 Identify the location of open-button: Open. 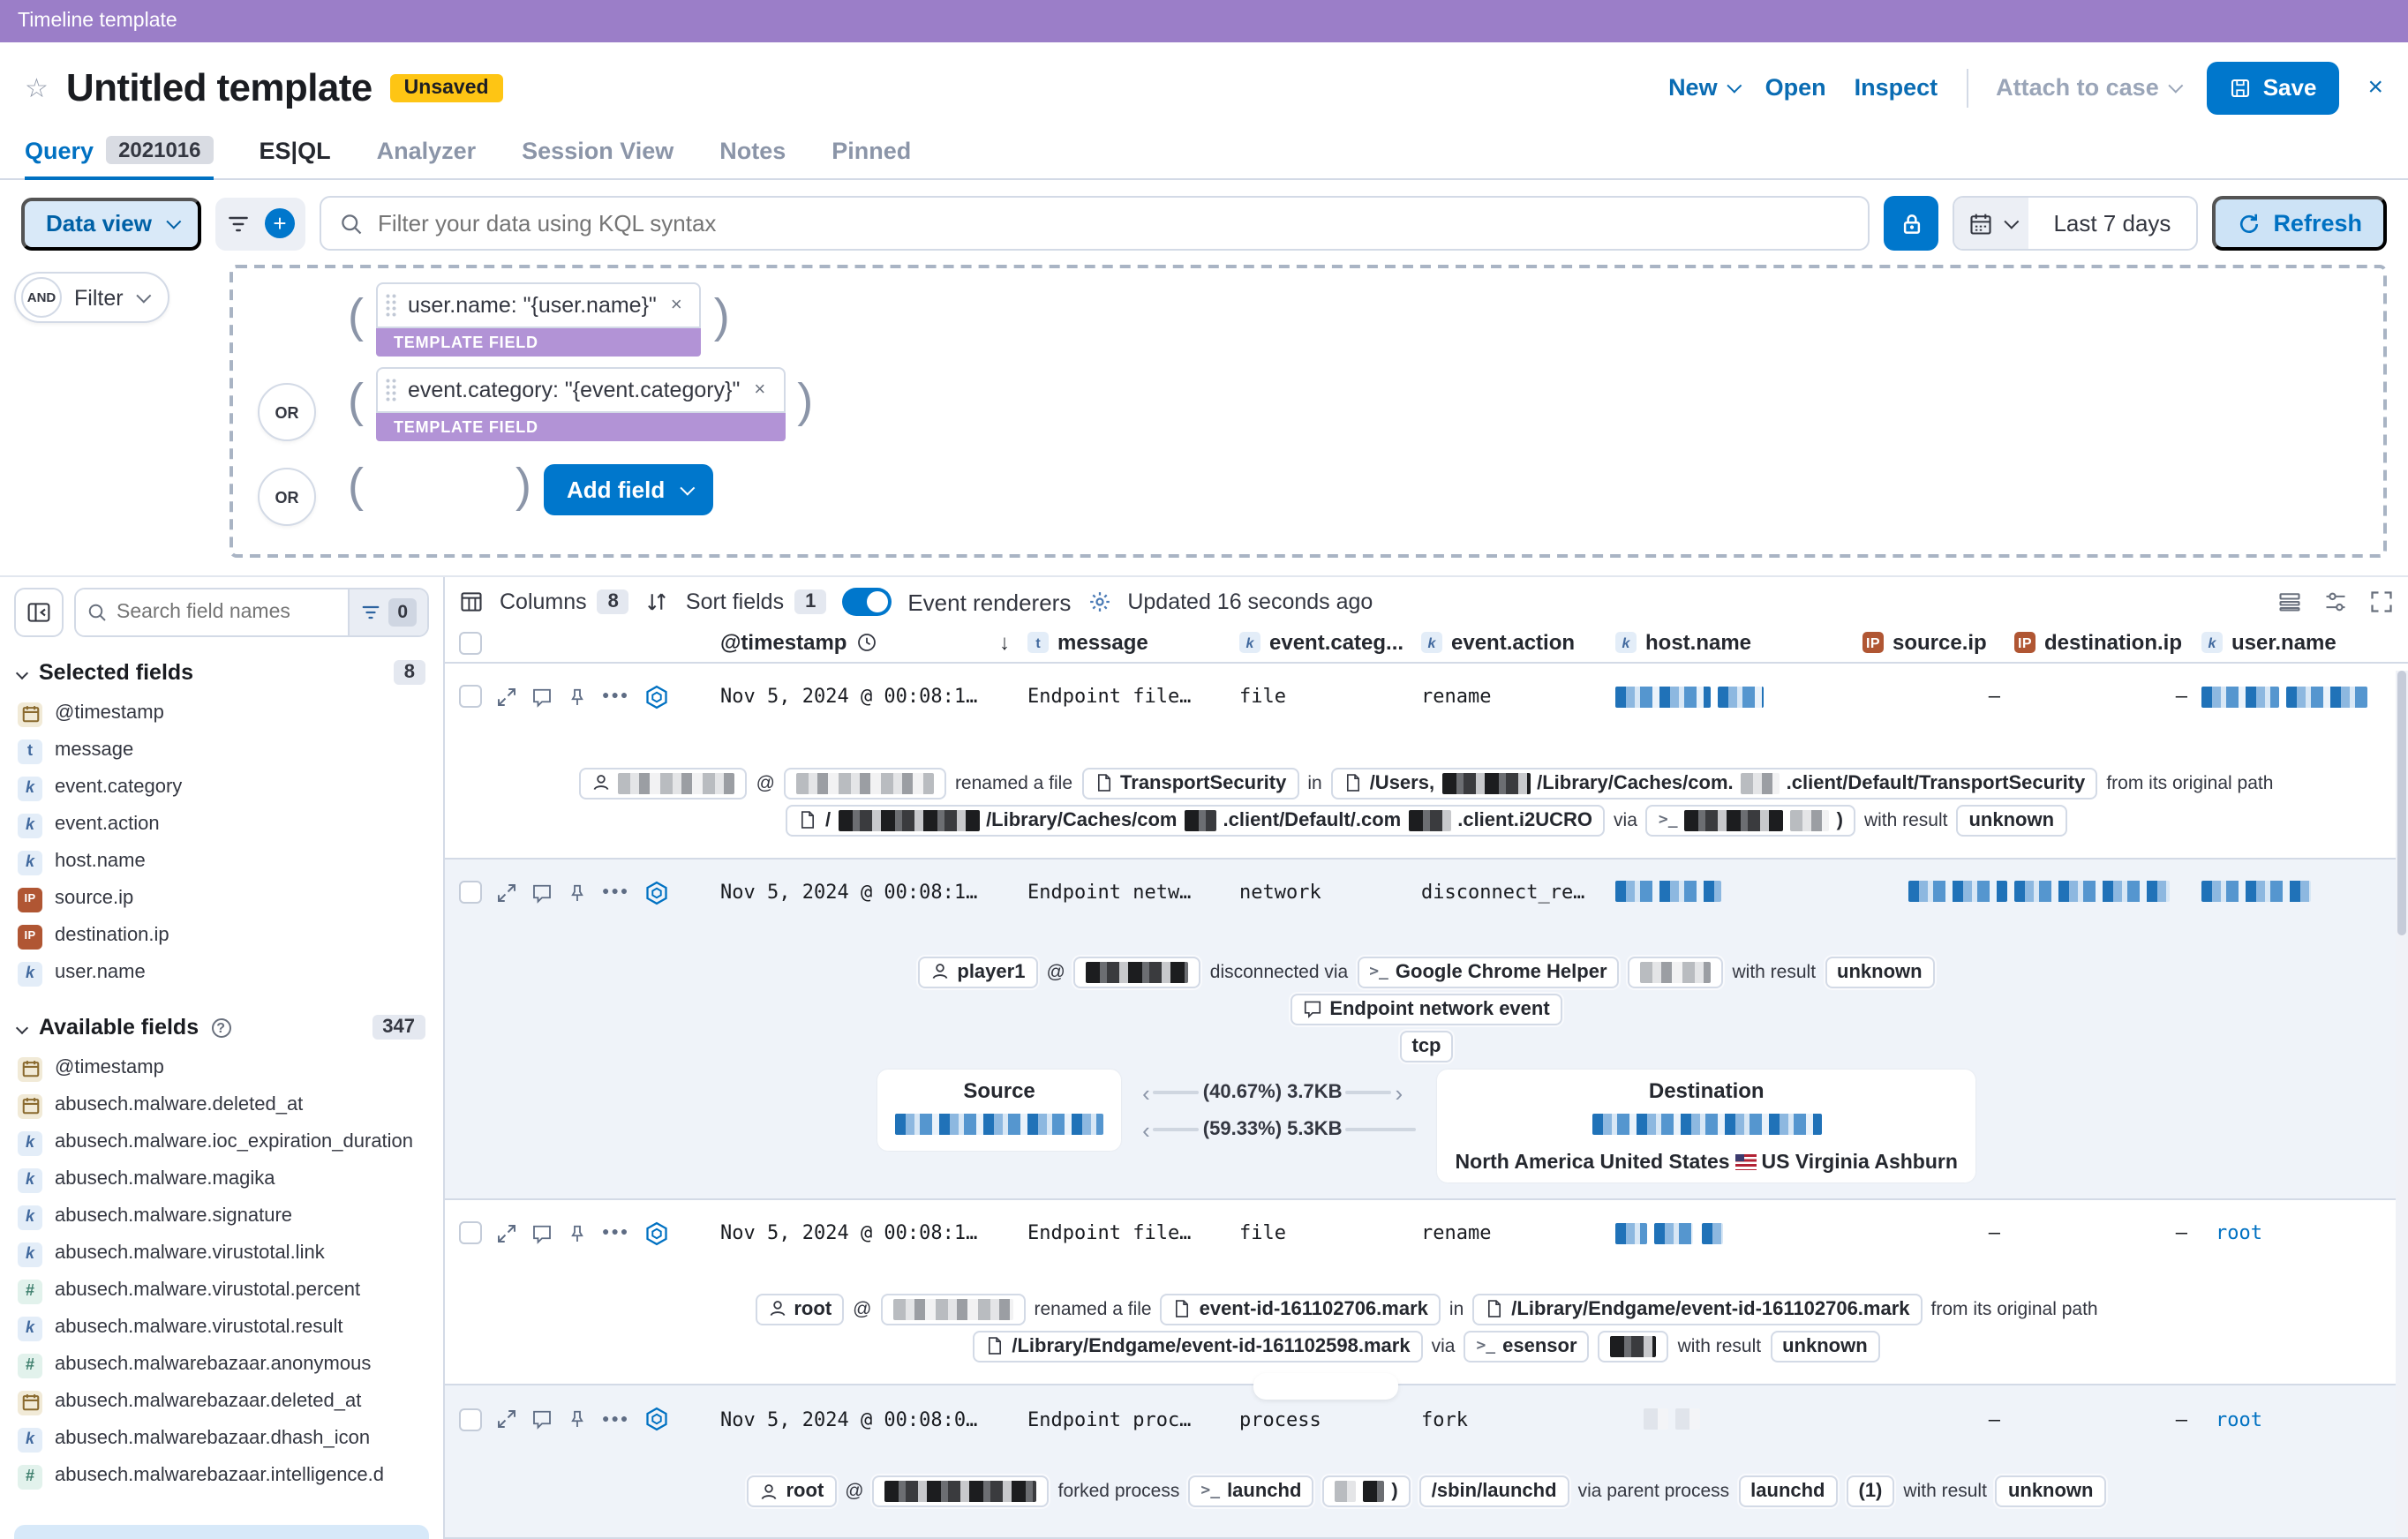
(1795, 87).